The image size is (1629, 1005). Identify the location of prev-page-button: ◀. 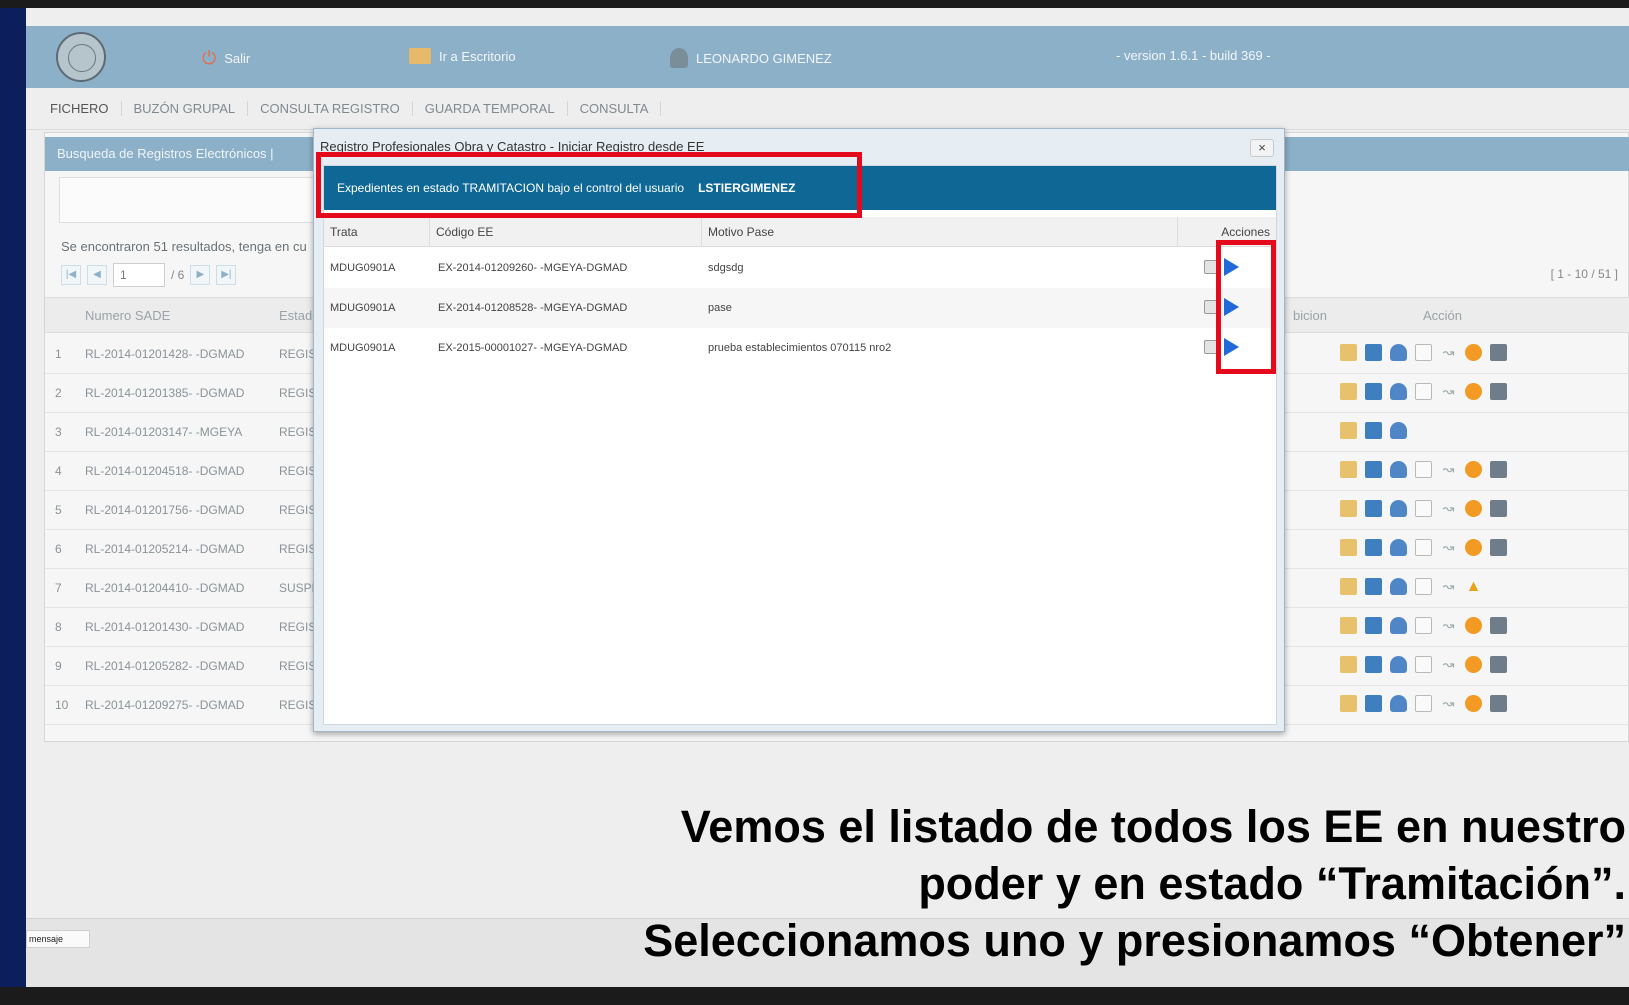
(97, 275).